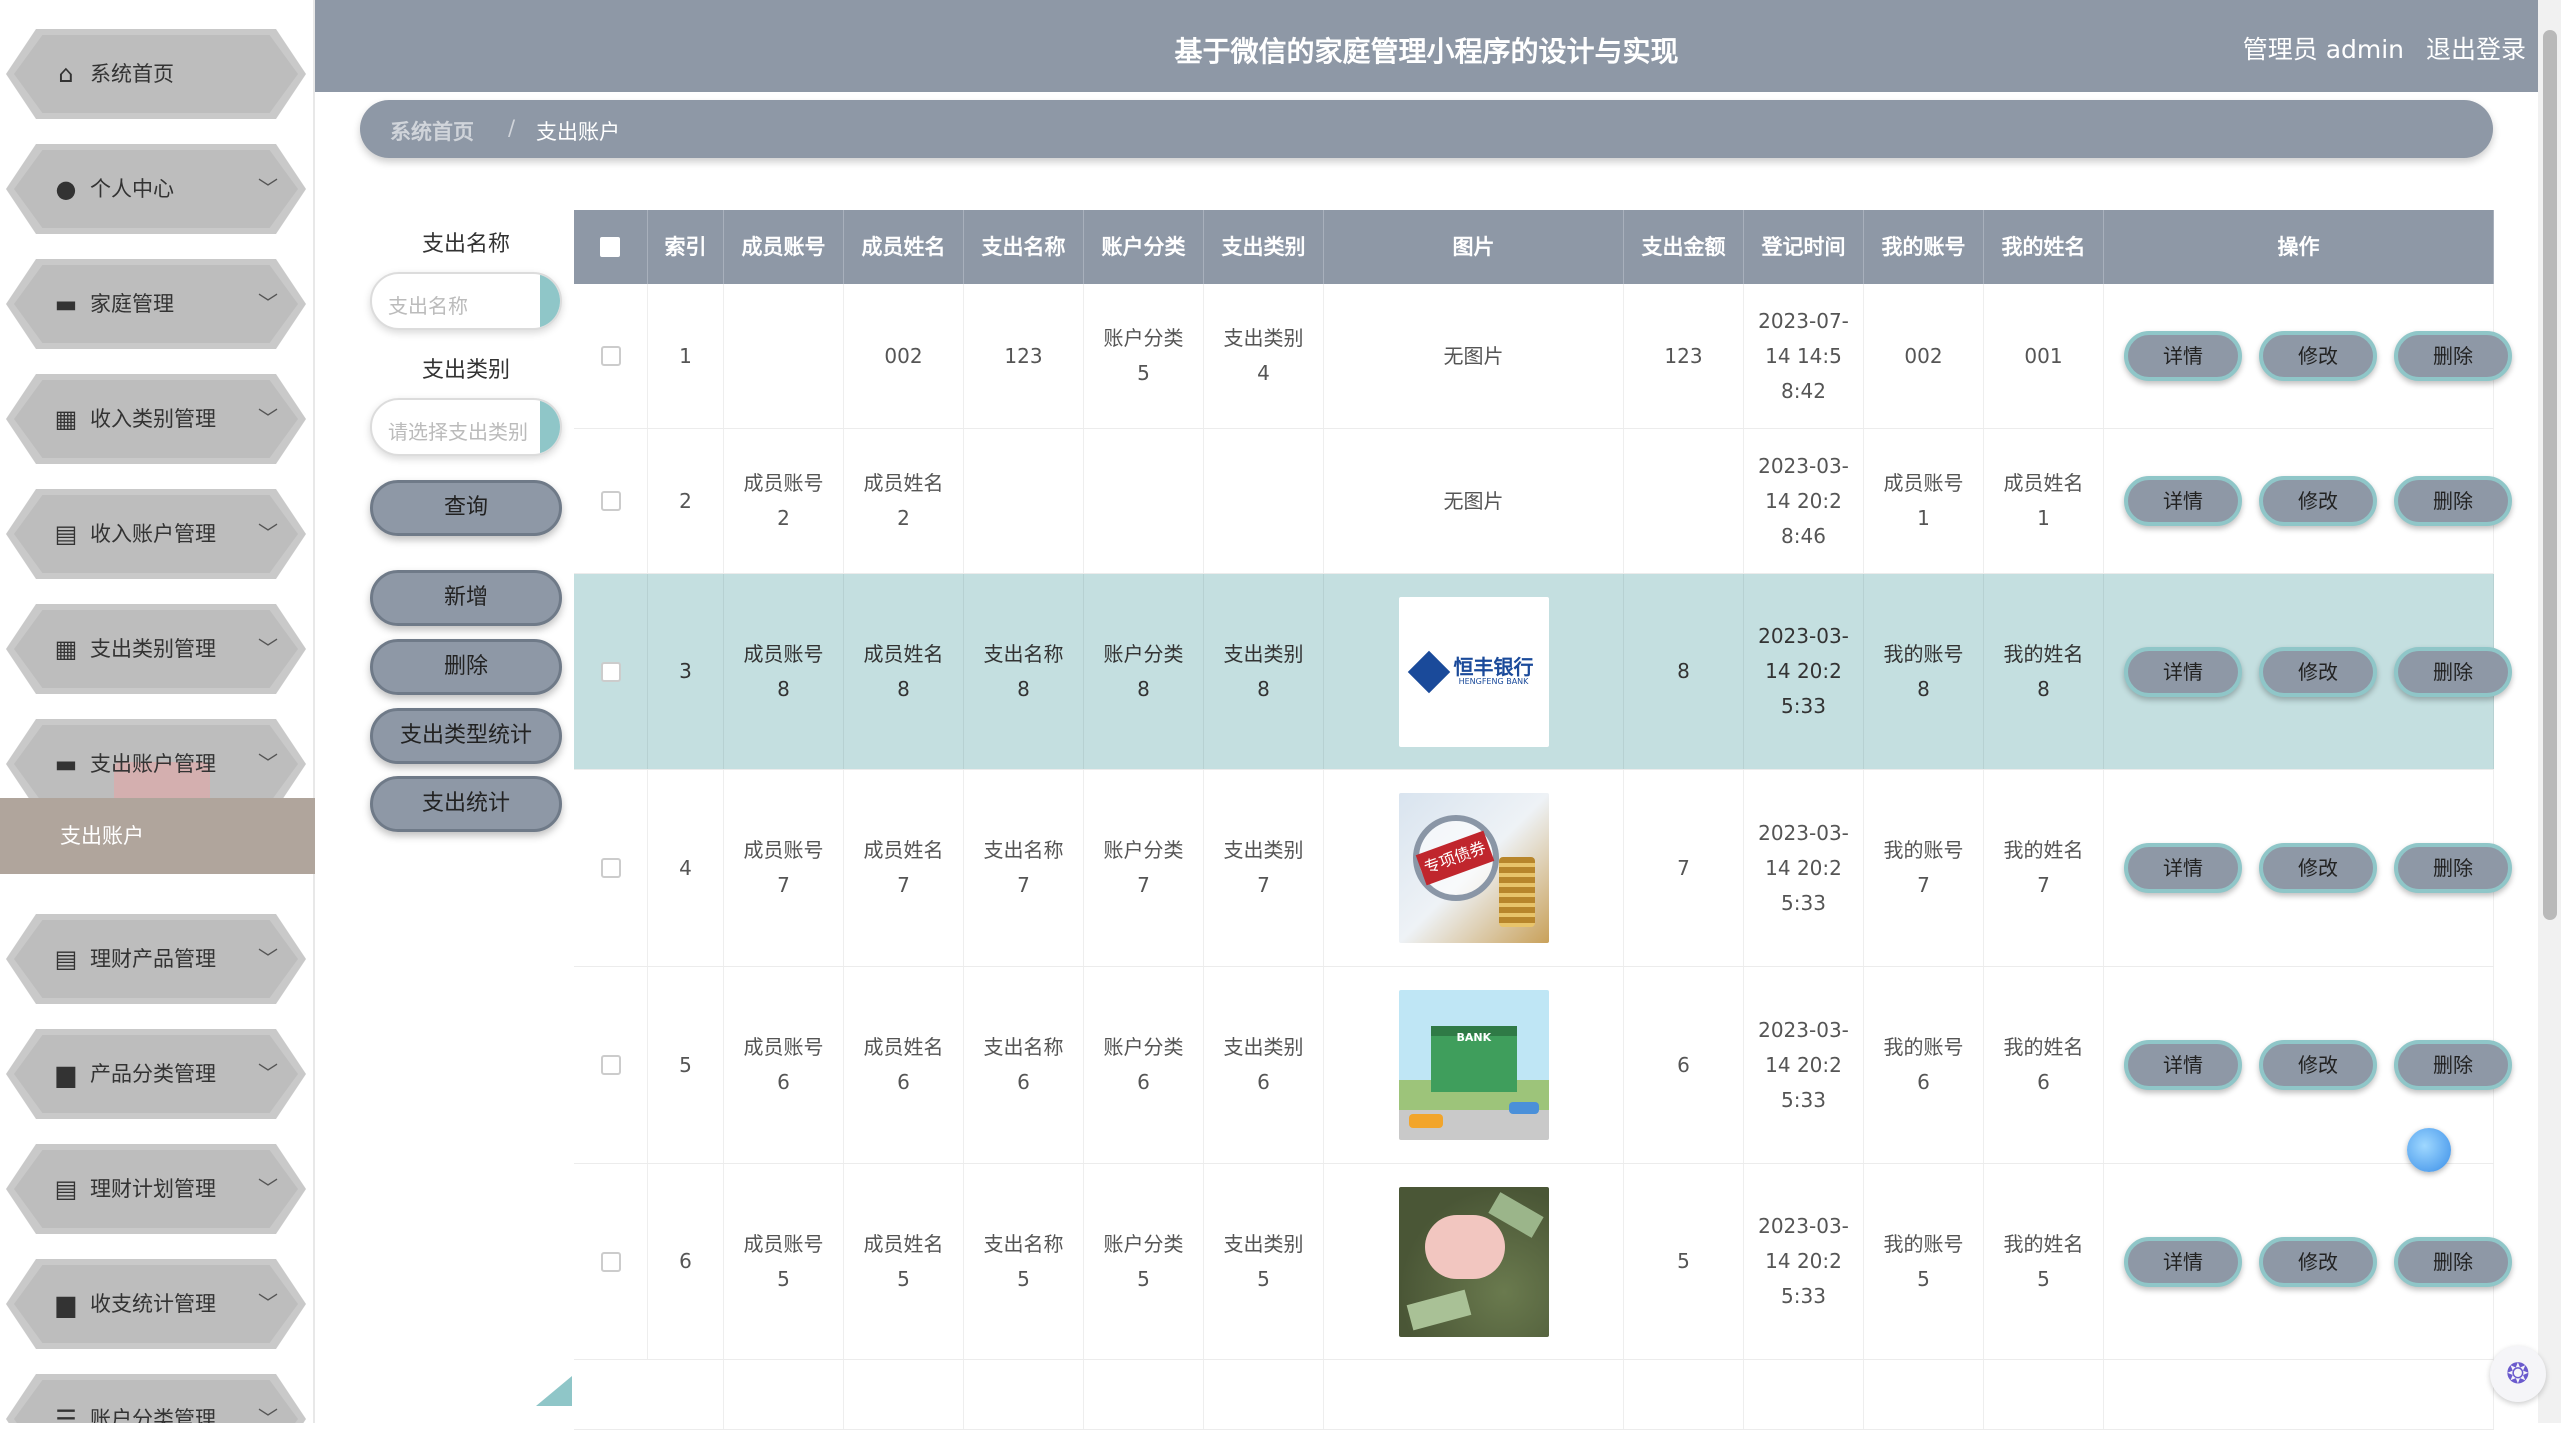 The image size is (2561, 1430). Describe the element at coordinates (1684, 1065) in the screenshot. I see `cell-amount: 6` at that location.